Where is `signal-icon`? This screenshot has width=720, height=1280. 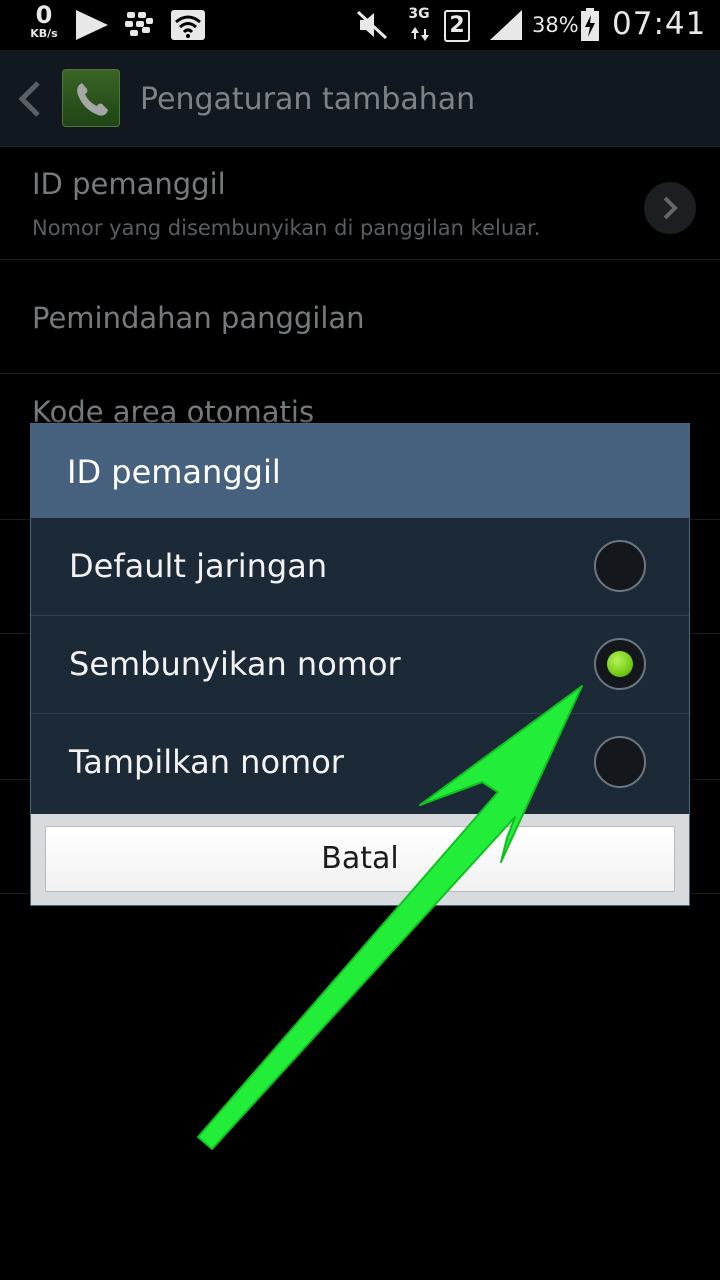
signal-icon is located at coordinates (506, 27).